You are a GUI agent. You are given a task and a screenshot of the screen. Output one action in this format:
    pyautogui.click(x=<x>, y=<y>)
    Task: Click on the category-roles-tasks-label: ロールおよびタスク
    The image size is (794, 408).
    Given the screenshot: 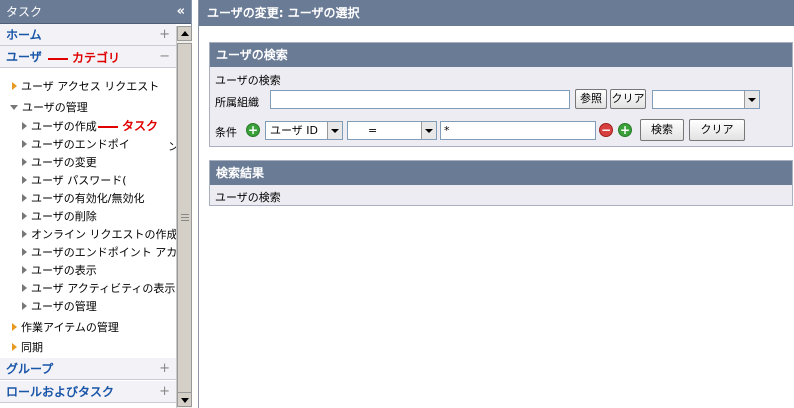 What is the action you would take?
    pyautogui.click(x=60, y=392)
    